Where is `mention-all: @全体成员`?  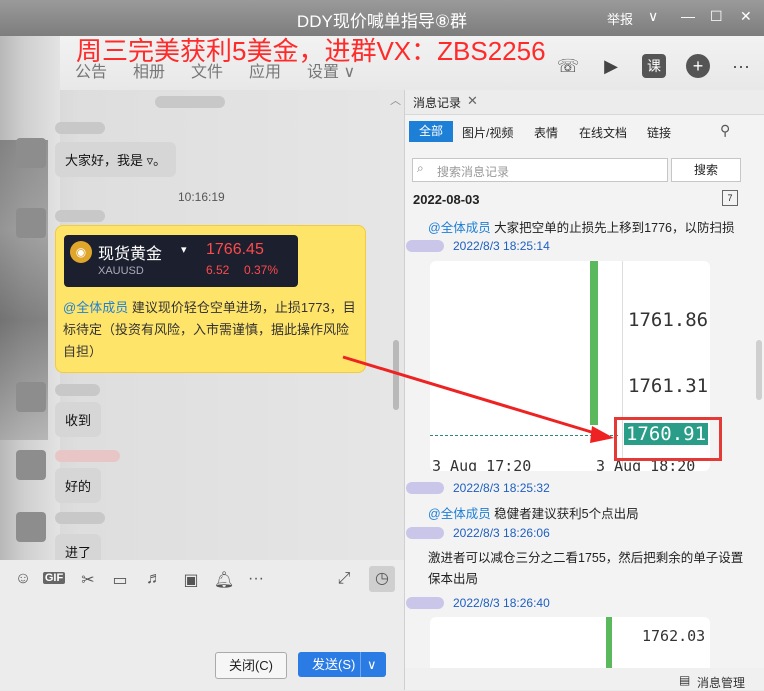
mention-all: @全体成员 is located at coordinates (459, 514).